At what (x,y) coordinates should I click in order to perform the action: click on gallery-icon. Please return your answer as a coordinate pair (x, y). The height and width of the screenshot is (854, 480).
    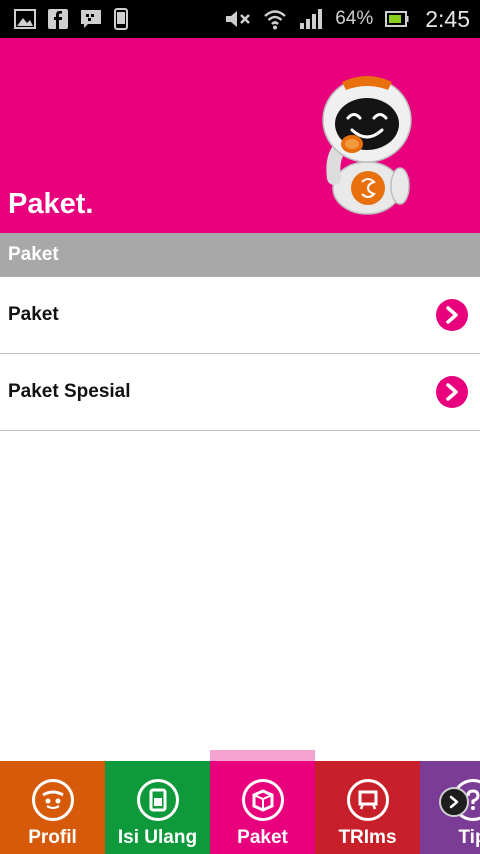
    Looking at the image, I should click on (25, 19).